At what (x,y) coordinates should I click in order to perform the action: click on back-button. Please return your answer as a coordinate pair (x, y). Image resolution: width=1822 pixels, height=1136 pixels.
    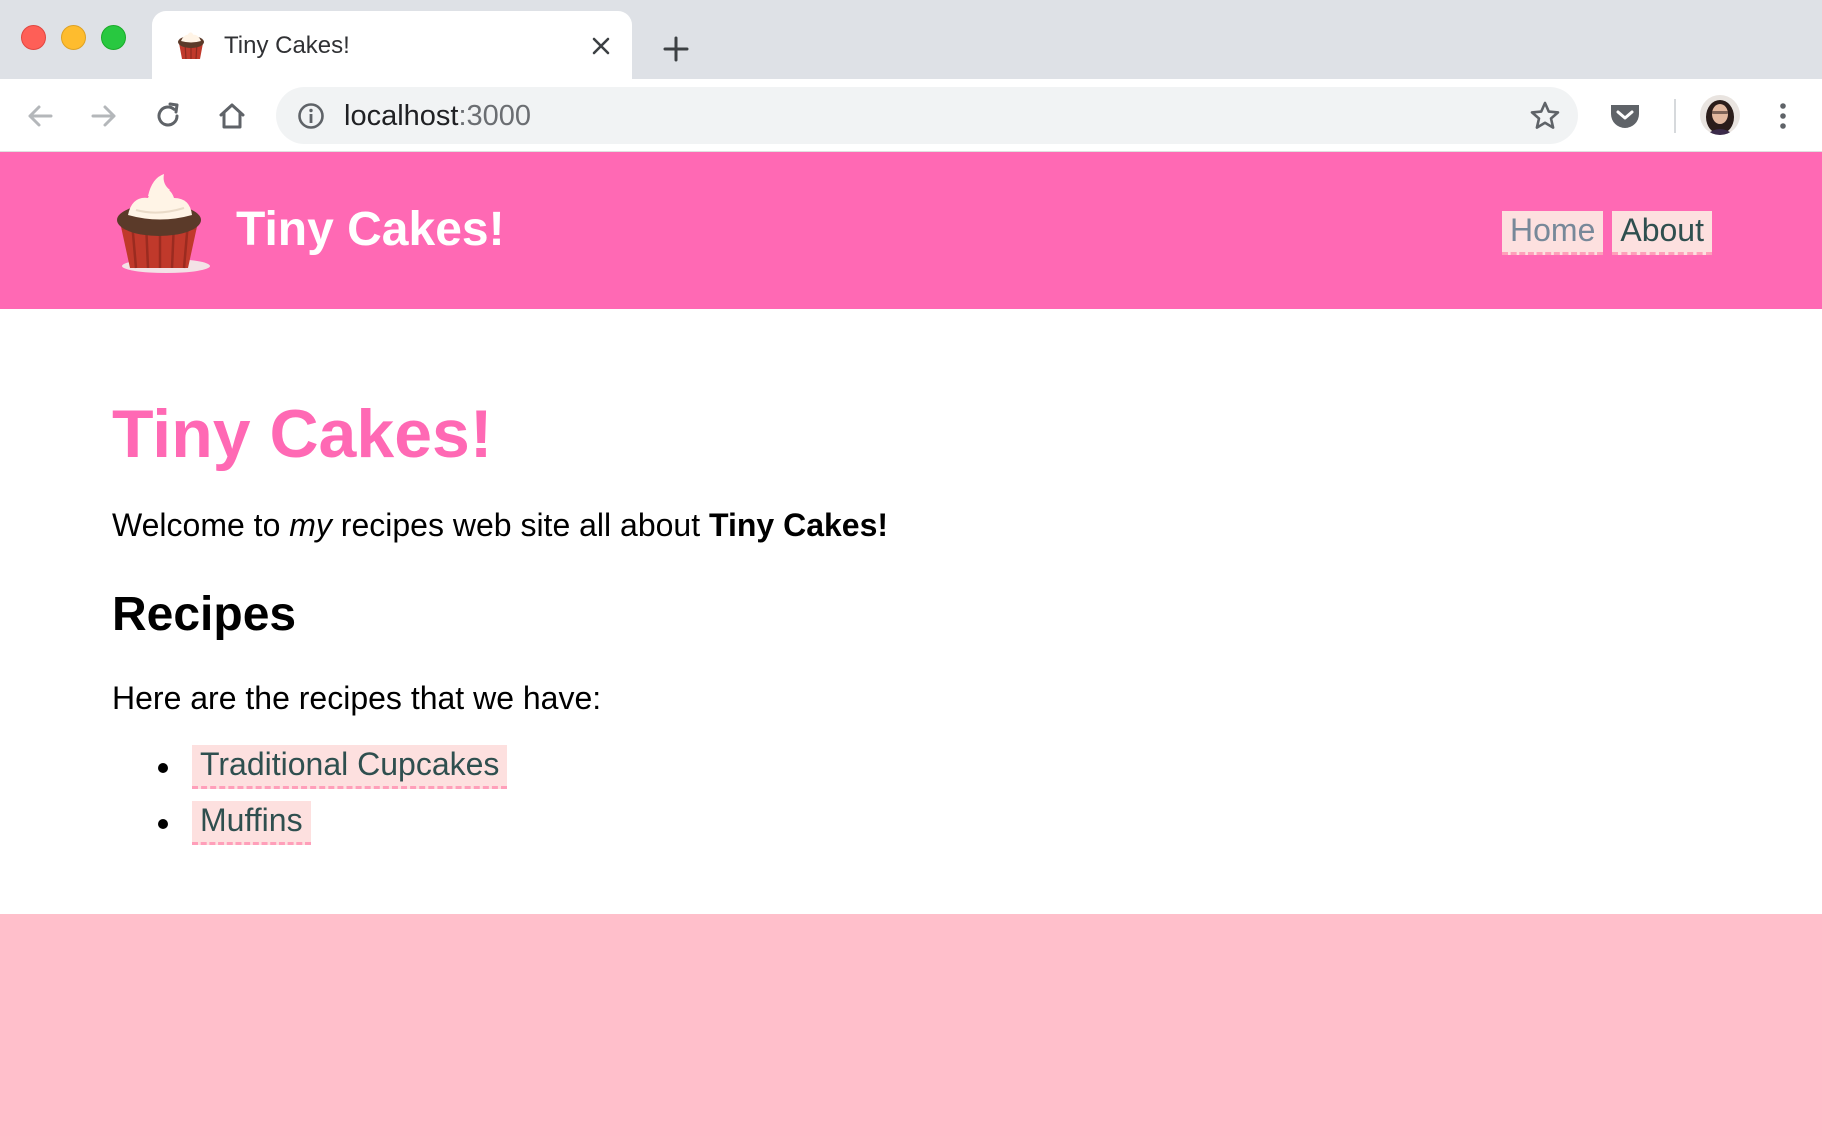
    Looking at the image, I should click on (40, 116).